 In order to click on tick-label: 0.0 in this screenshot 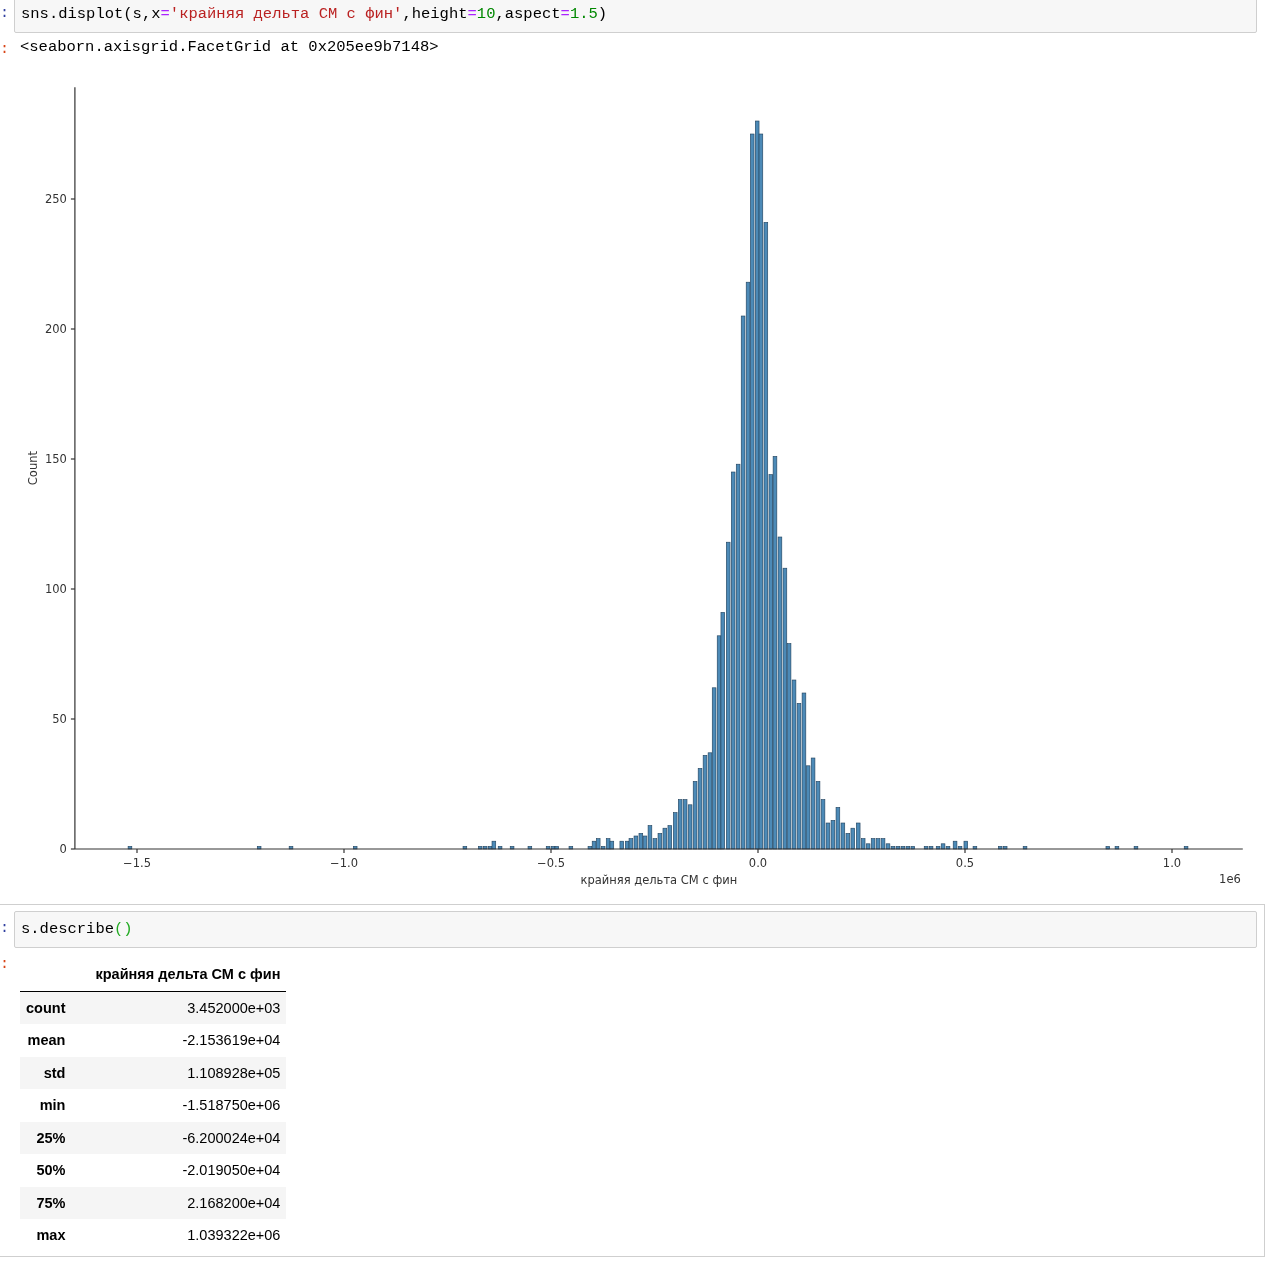, I will do `click(758, 863)`.